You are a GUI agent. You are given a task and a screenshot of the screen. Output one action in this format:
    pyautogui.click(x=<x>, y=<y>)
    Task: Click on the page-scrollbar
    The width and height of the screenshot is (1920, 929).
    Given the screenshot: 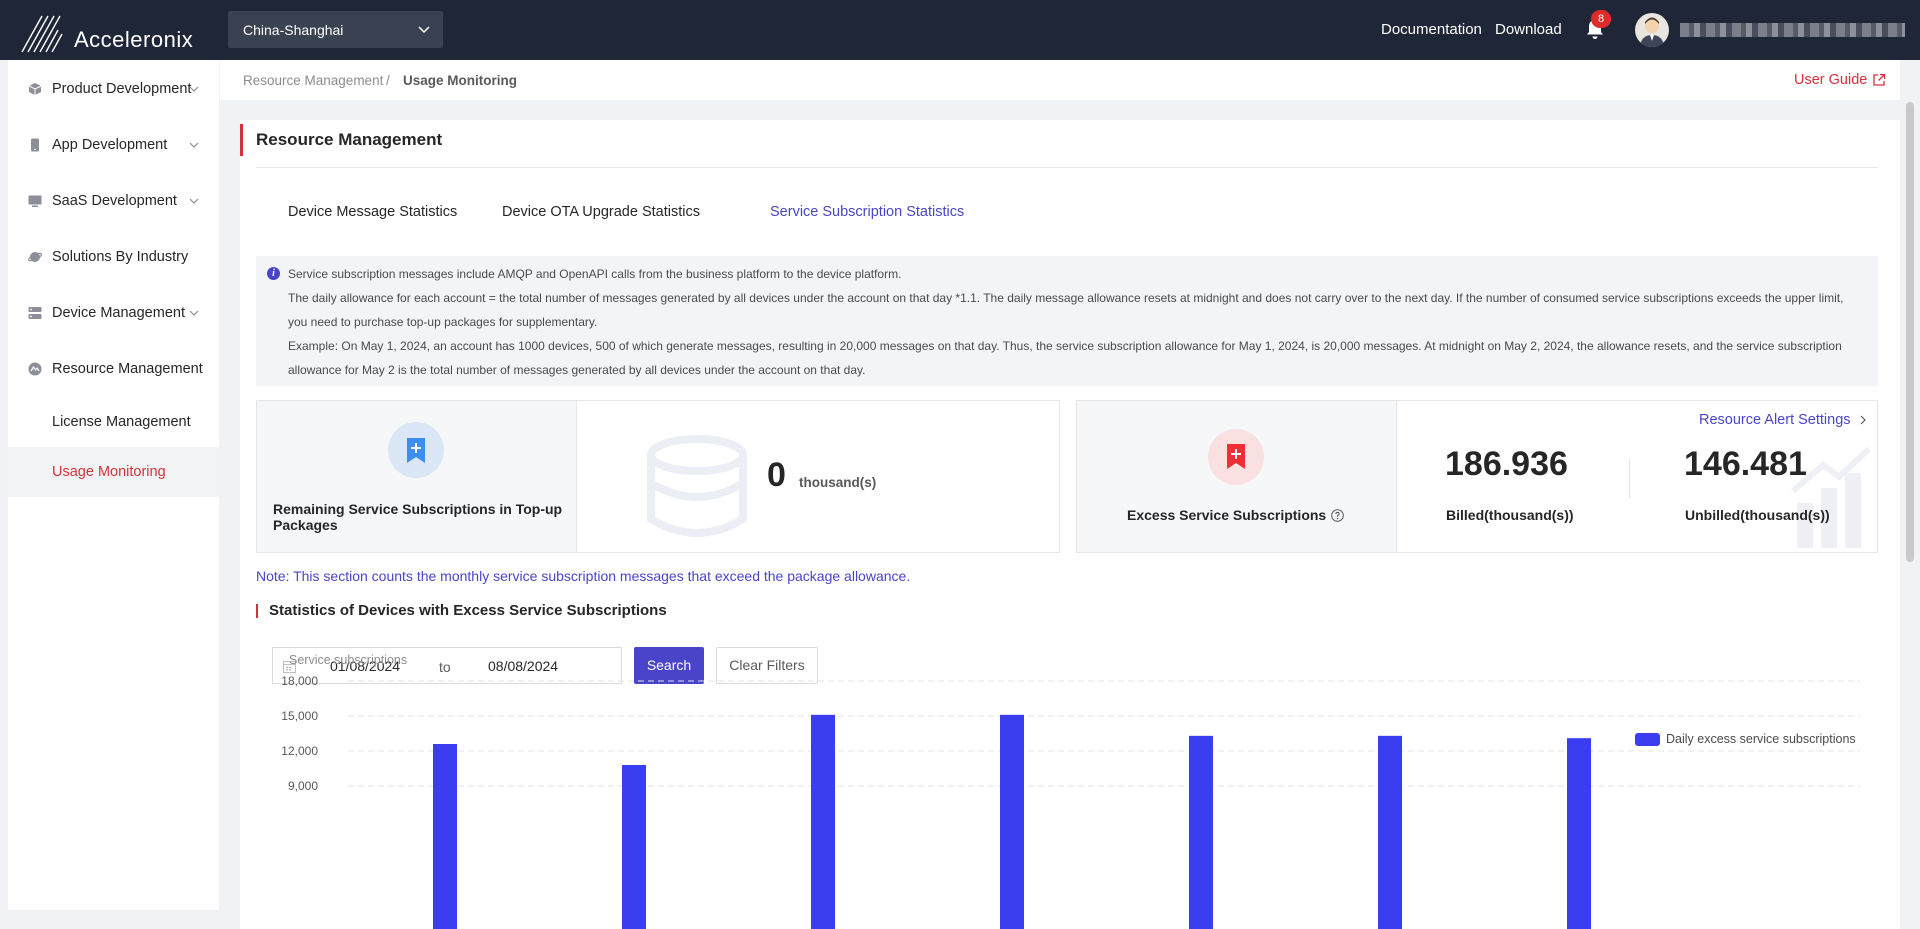 What is the action you would take?
    pyautogui.click(x=1910, y=332)
    